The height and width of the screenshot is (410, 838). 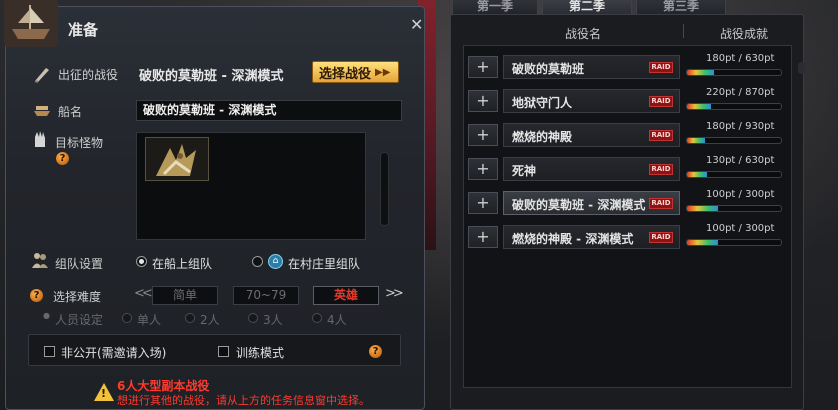 I want to click on radio-solo, so click(x=127, y=318).